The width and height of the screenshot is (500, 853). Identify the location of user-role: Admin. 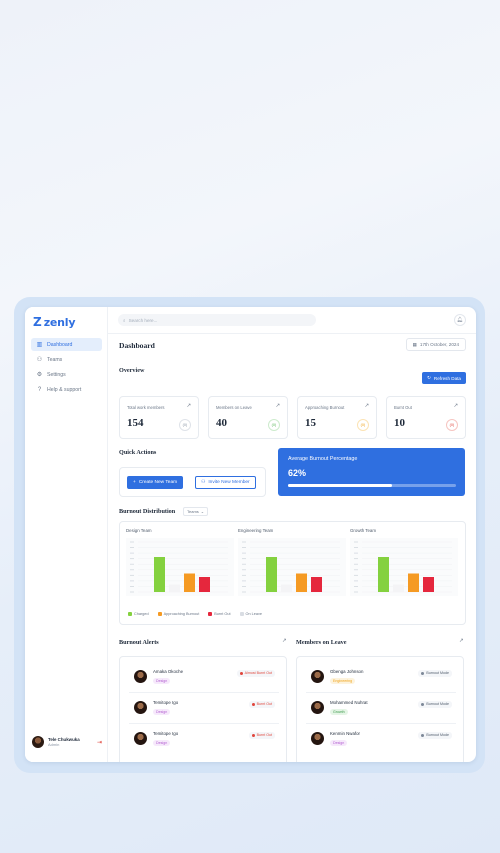
(54, 744).